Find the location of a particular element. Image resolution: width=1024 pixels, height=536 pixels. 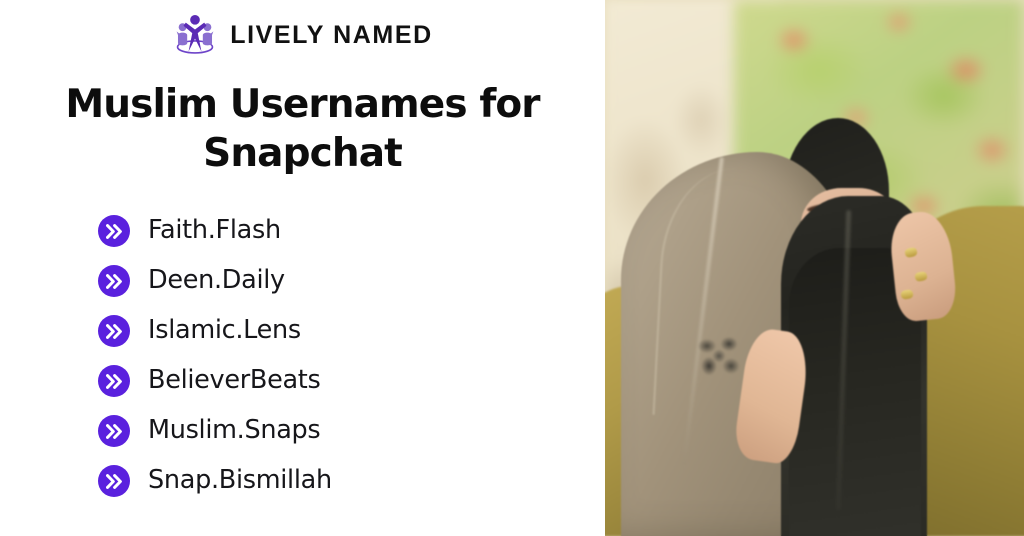

list-item: Muslim.Snaps is located at coordinates (333, 431).